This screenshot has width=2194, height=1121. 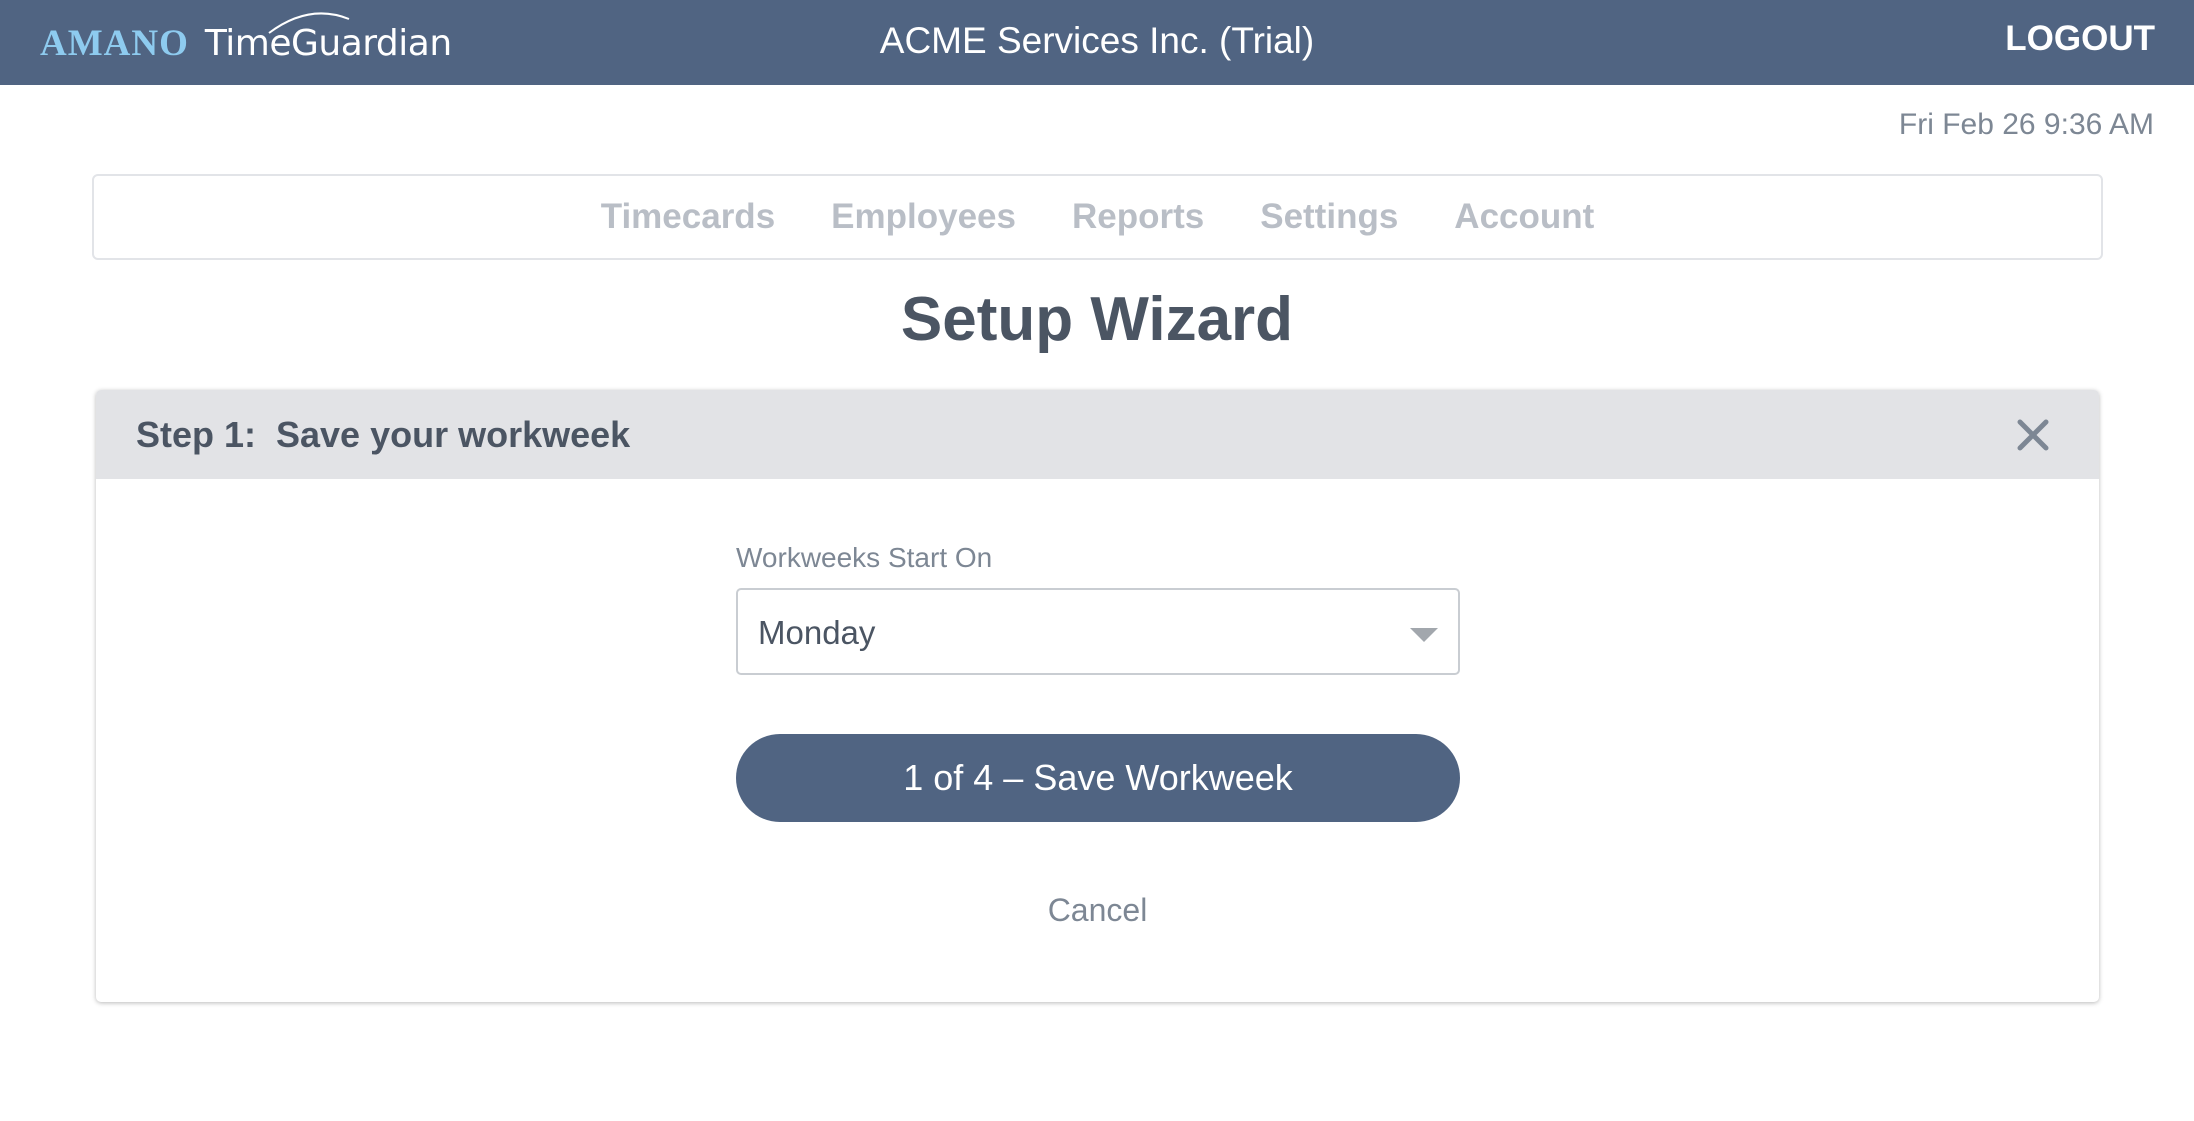 I want to click on logo-brand: AMANO, so click(x=114, y=43).